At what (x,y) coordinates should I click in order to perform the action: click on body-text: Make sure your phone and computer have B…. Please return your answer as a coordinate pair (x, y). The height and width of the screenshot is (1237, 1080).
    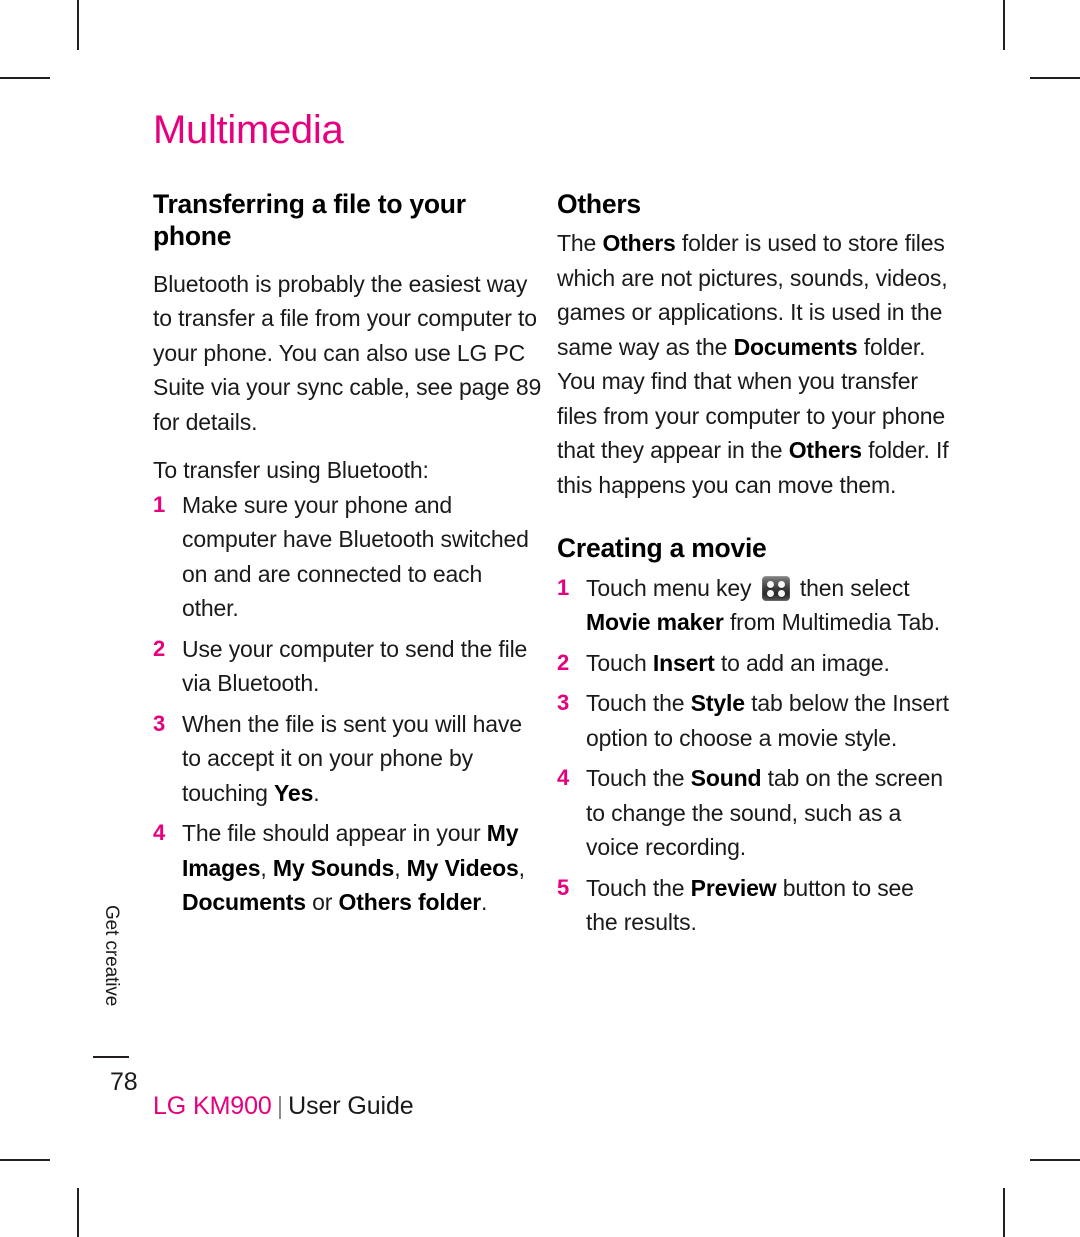
    Looking at the image, I should click on (355, 556).